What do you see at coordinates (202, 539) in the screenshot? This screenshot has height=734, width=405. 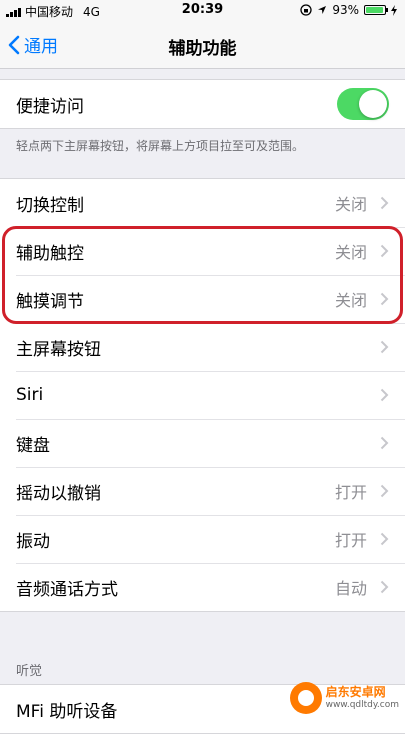 I see `setting-row-vibration: 振动 打开` at bounding box center [202, 539].